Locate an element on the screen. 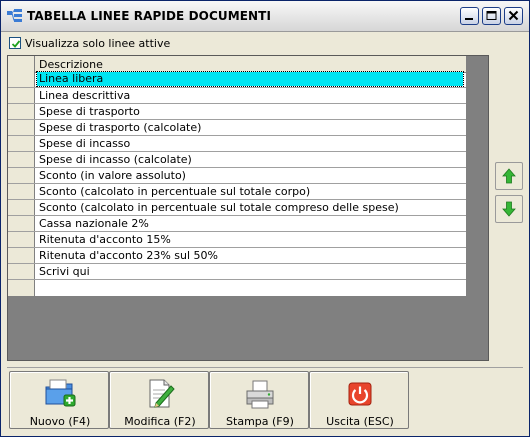 The width and height of the screenshot is (530, 437). edit-button: Modifica (F2) is located at coordinates (159, 400).